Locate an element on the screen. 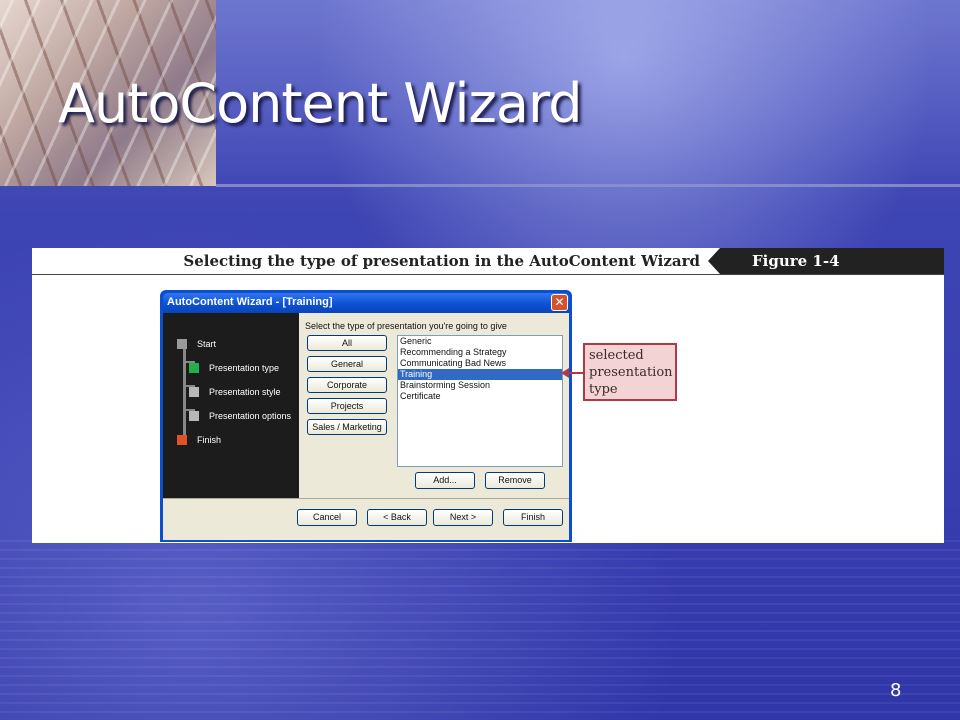 Image resolution: width=960 pixels, height=720 pixels. step-presentation-type-marker is located at coordinates (194, 368).